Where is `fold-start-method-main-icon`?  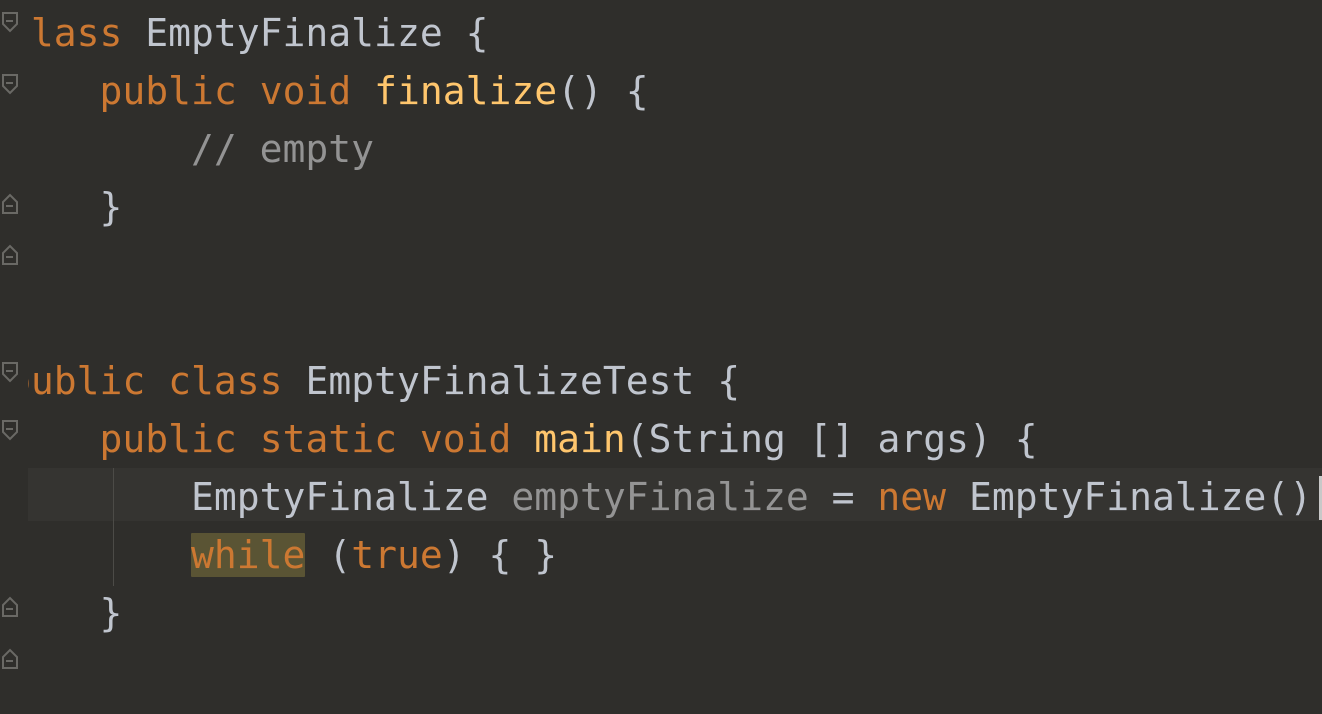 fold-start-method-main-icon is located at coordinates (12, 431).